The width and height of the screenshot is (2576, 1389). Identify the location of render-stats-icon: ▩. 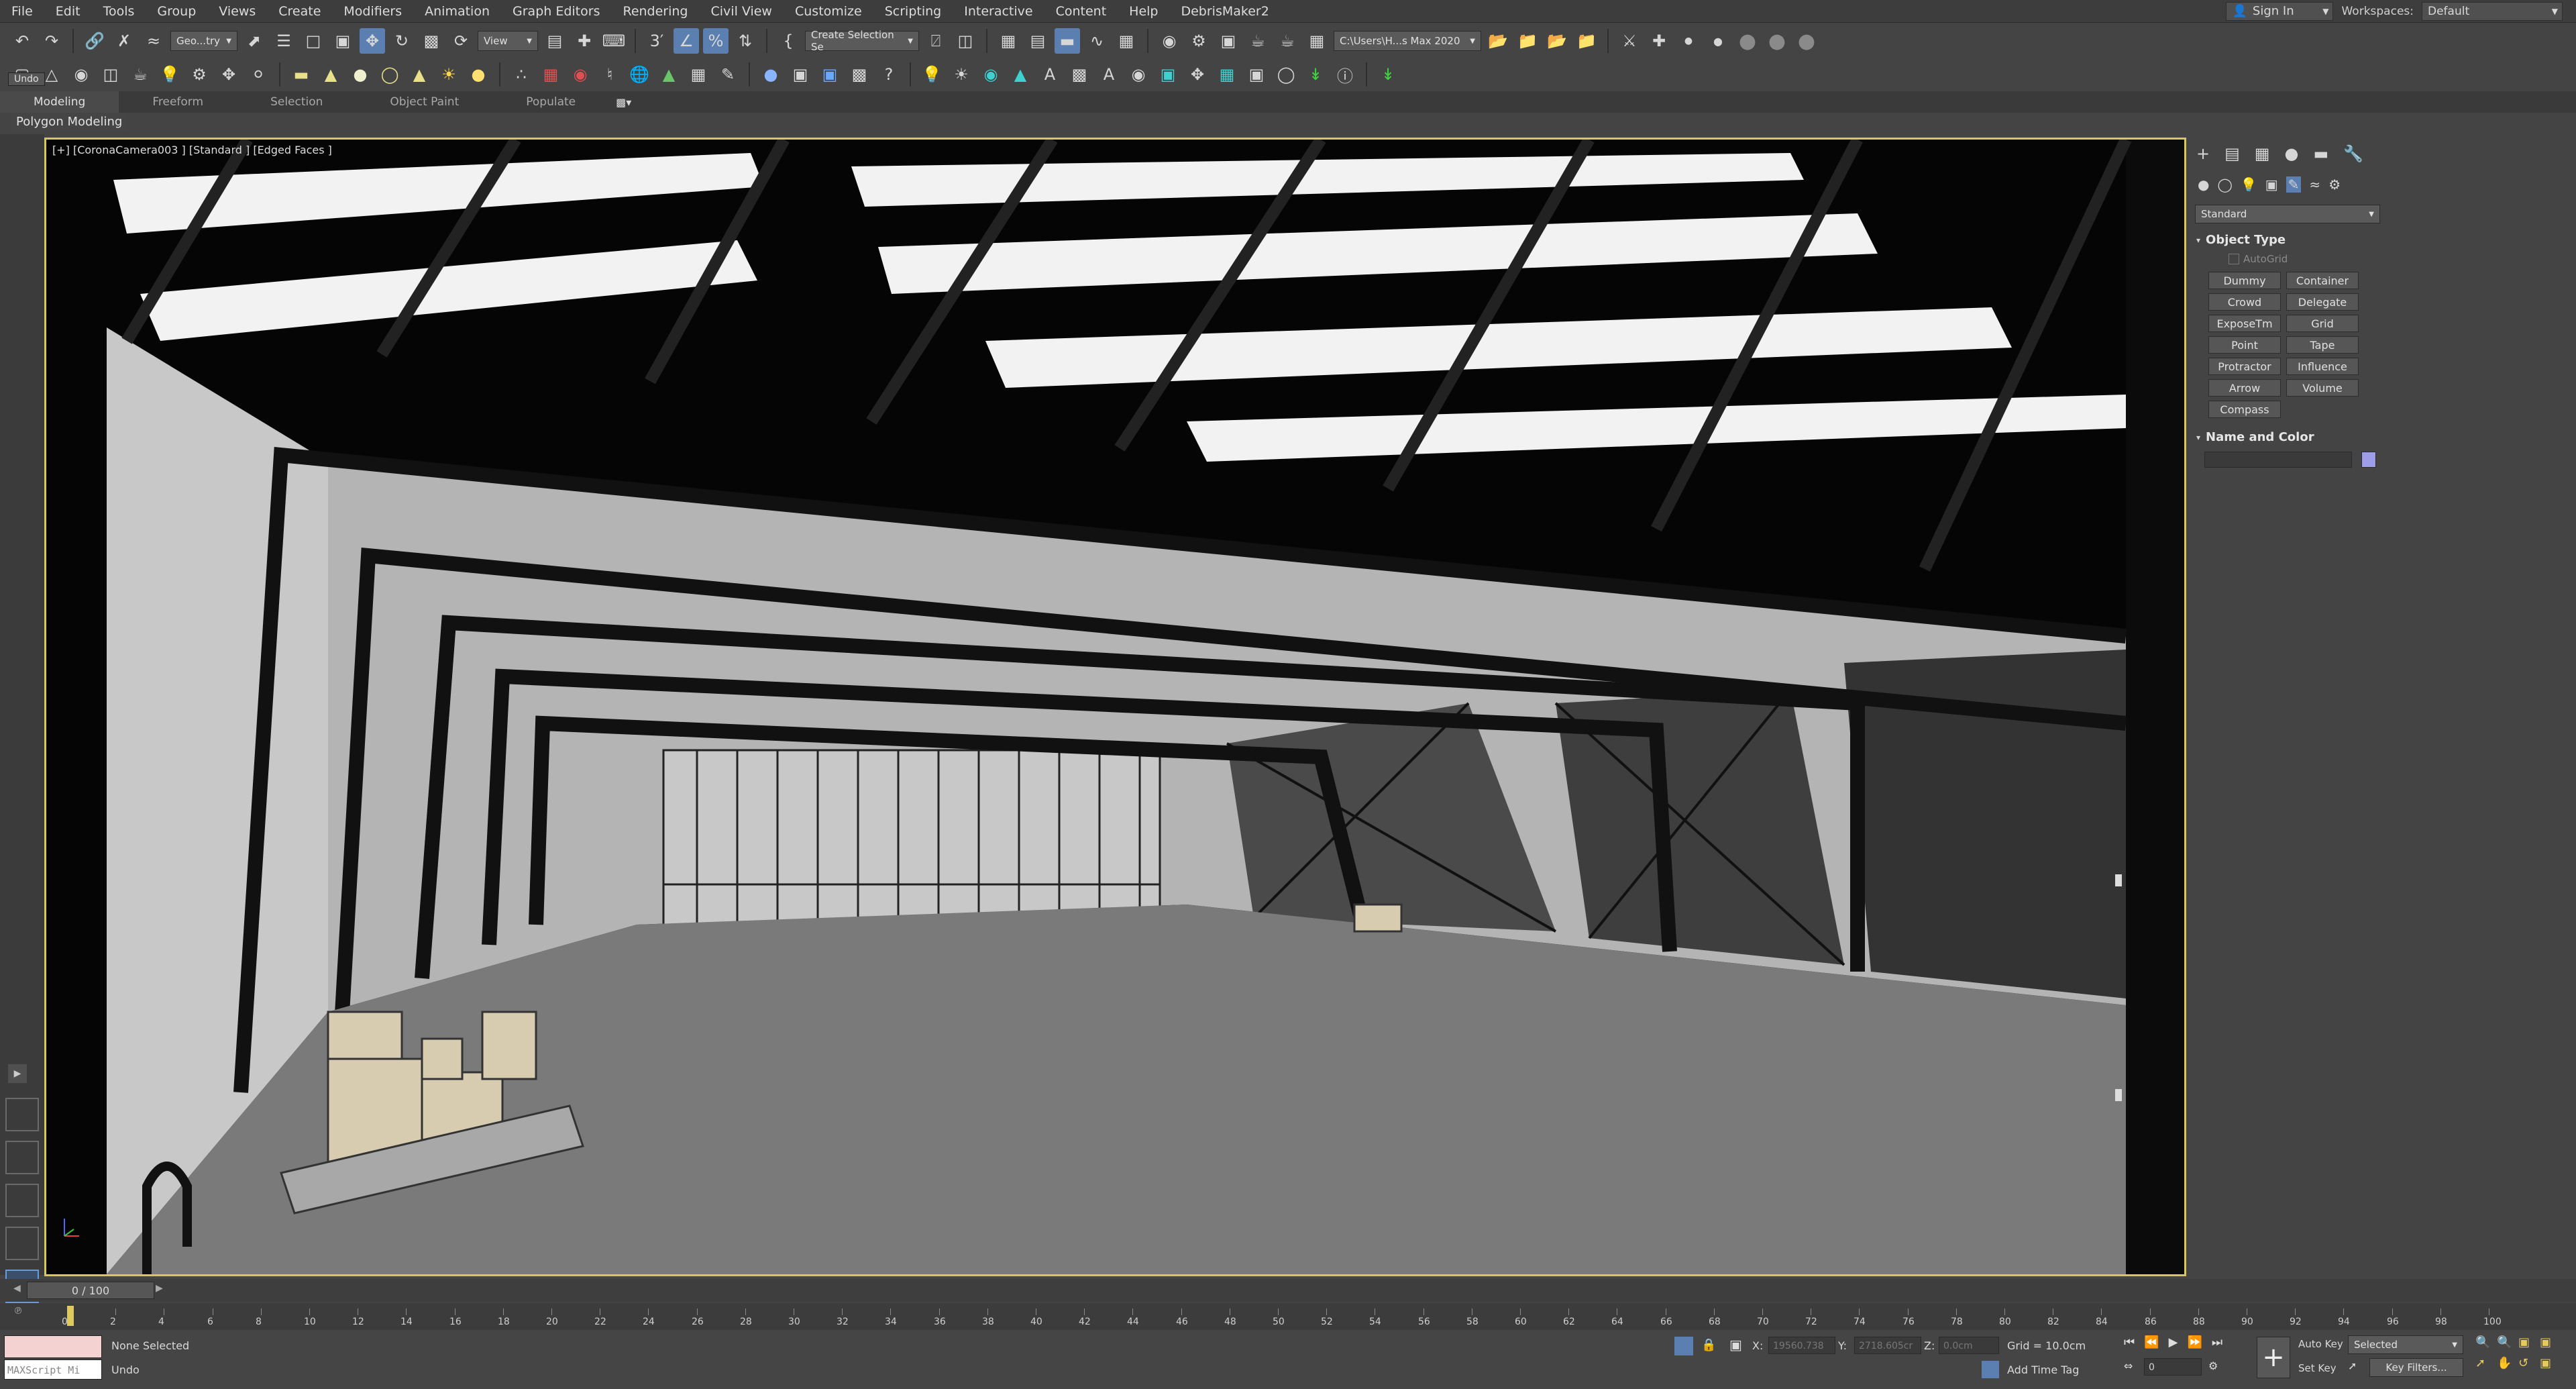
(859, 75).